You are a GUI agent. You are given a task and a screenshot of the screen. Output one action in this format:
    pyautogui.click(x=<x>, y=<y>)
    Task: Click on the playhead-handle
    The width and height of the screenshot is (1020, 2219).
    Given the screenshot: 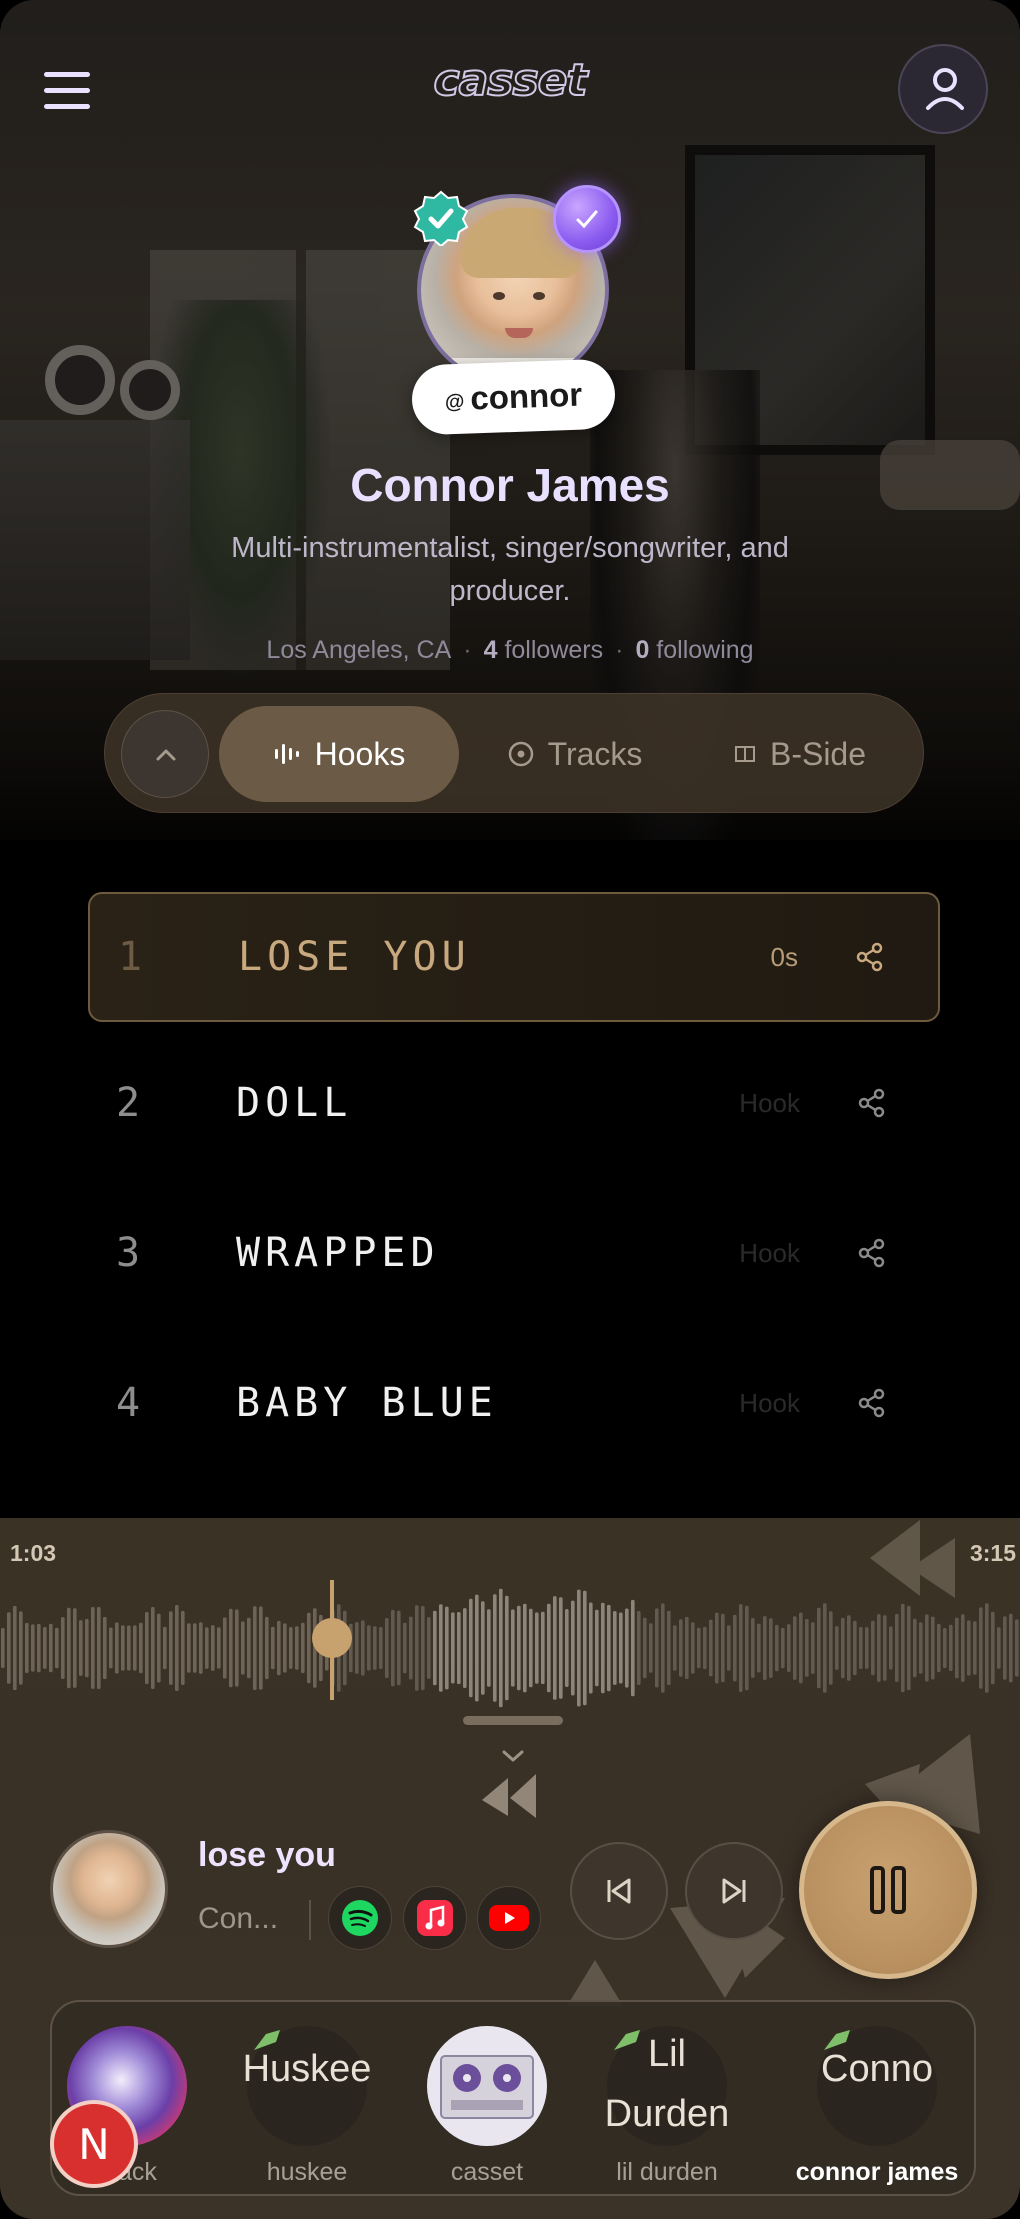 What is the action you would take?
    pyautogui.click(x=332, y=1638)
    